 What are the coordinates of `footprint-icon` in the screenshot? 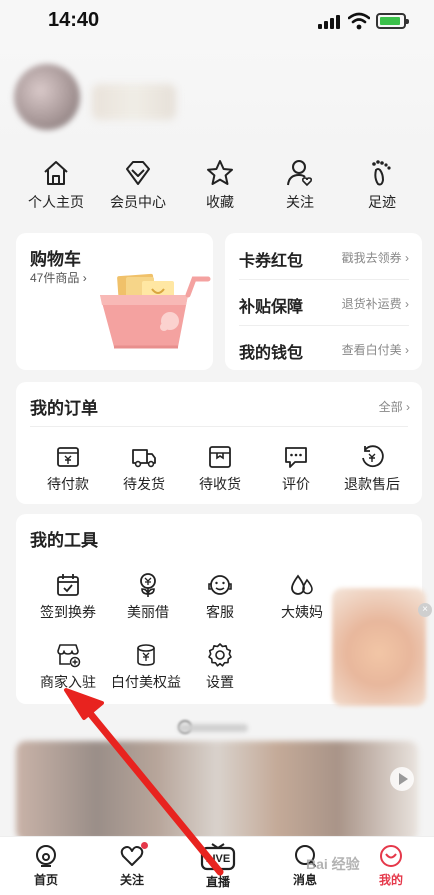 It's located at (381, 173).